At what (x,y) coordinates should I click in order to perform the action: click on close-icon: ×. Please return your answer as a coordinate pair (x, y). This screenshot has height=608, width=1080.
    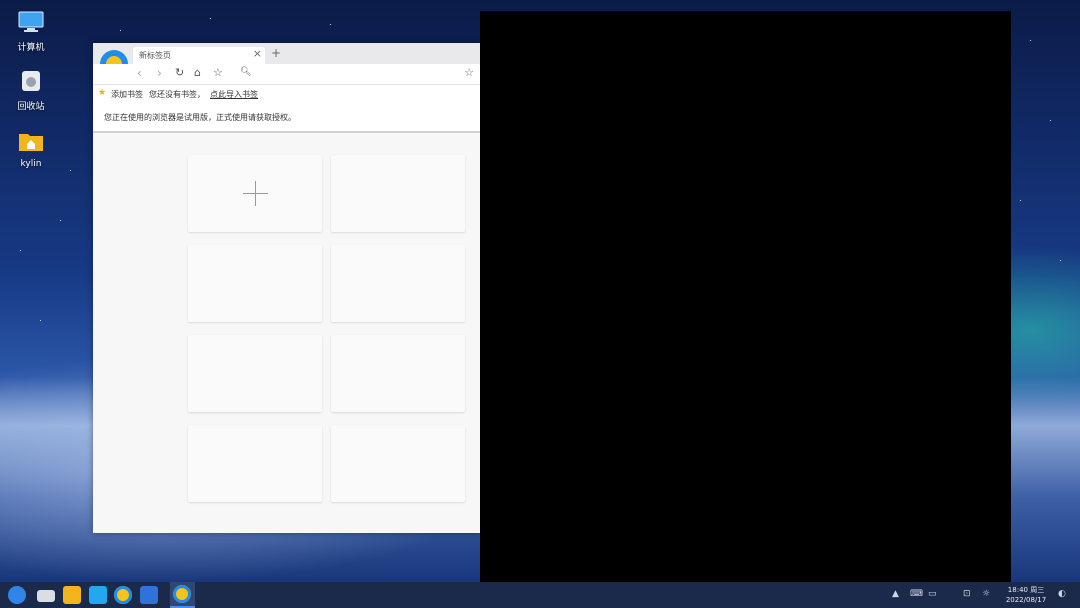
    Looking at the image, I should click on (257, 53).